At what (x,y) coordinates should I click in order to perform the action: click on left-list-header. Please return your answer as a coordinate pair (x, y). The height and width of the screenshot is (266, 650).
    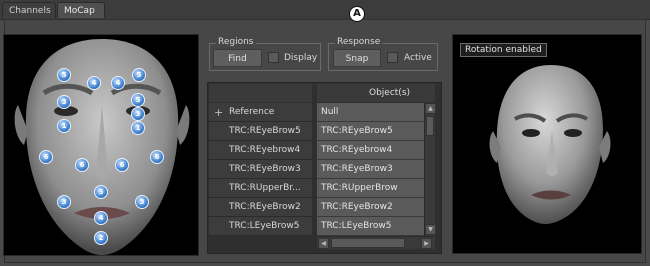
    Looking at the image, I should click on (260, 93).